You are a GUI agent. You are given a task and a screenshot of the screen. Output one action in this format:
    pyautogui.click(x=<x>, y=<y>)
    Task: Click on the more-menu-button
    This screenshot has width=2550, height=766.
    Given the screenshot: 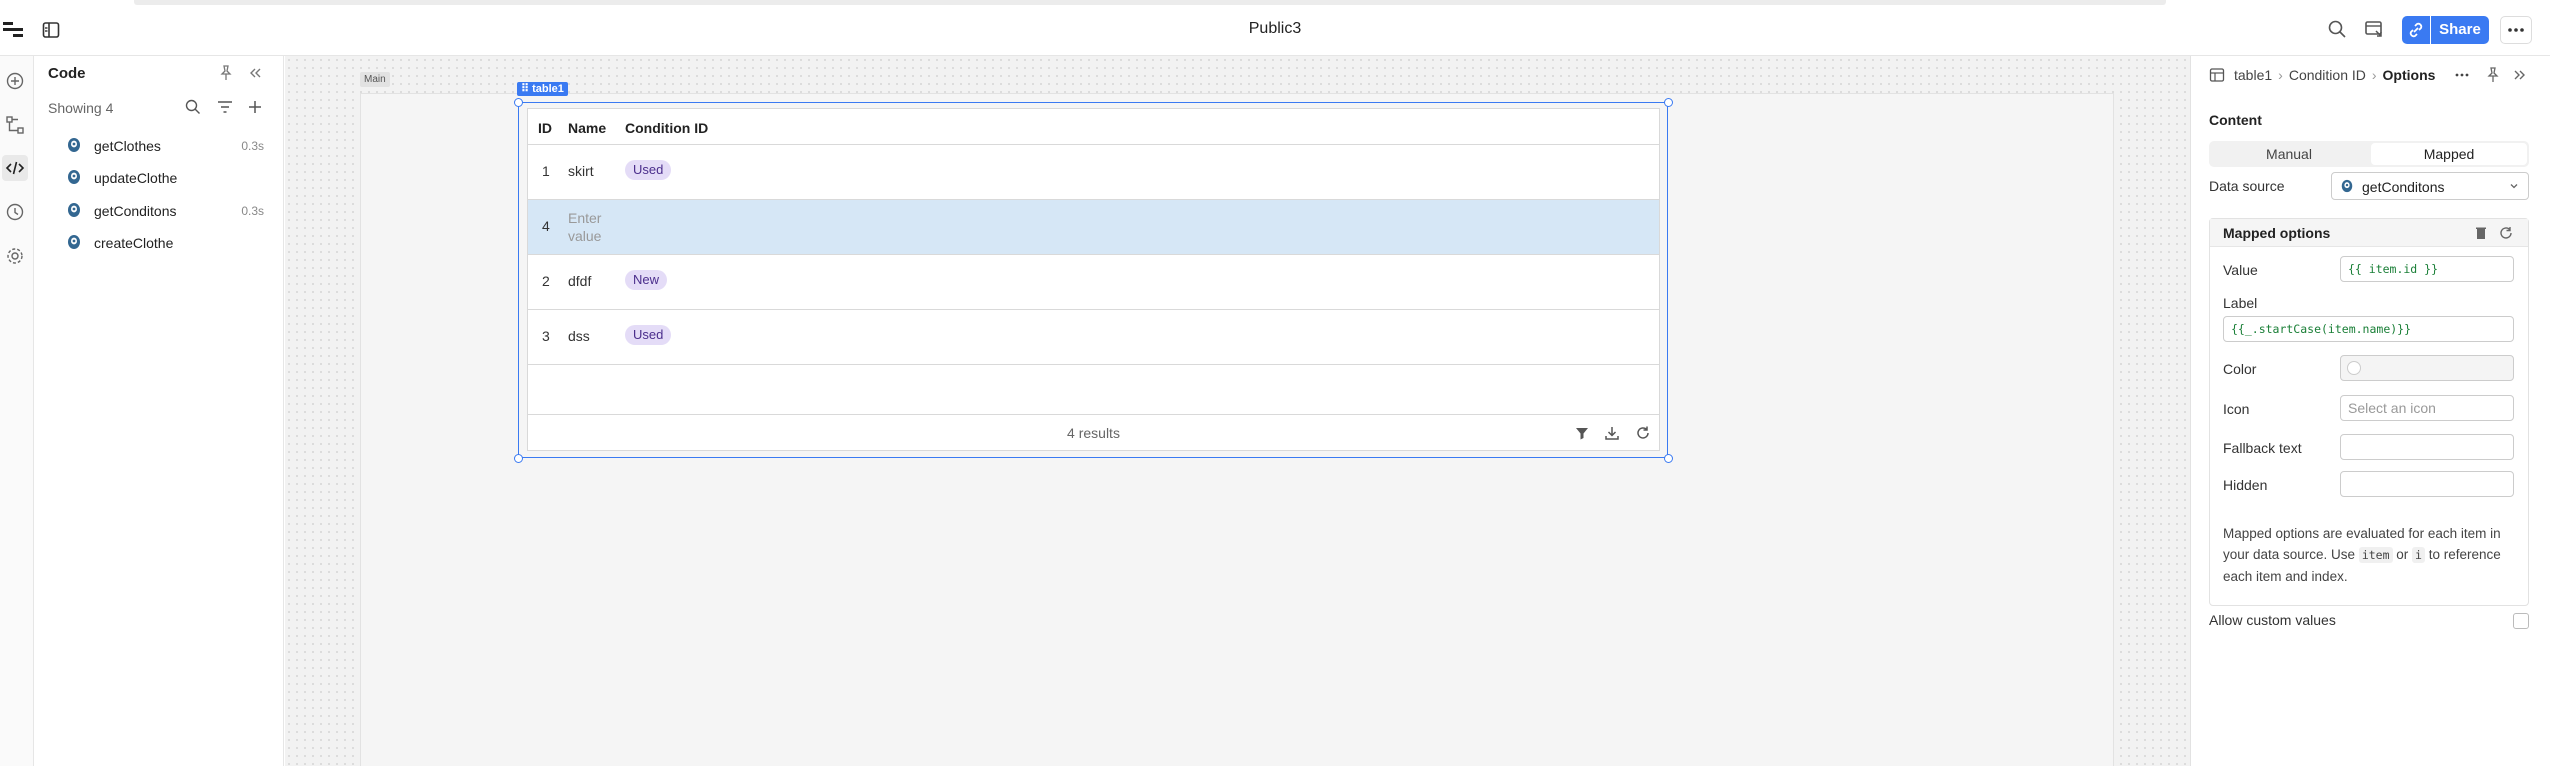 What is the action you would take?
    pyautogui.click(x=2516, y=30)
    